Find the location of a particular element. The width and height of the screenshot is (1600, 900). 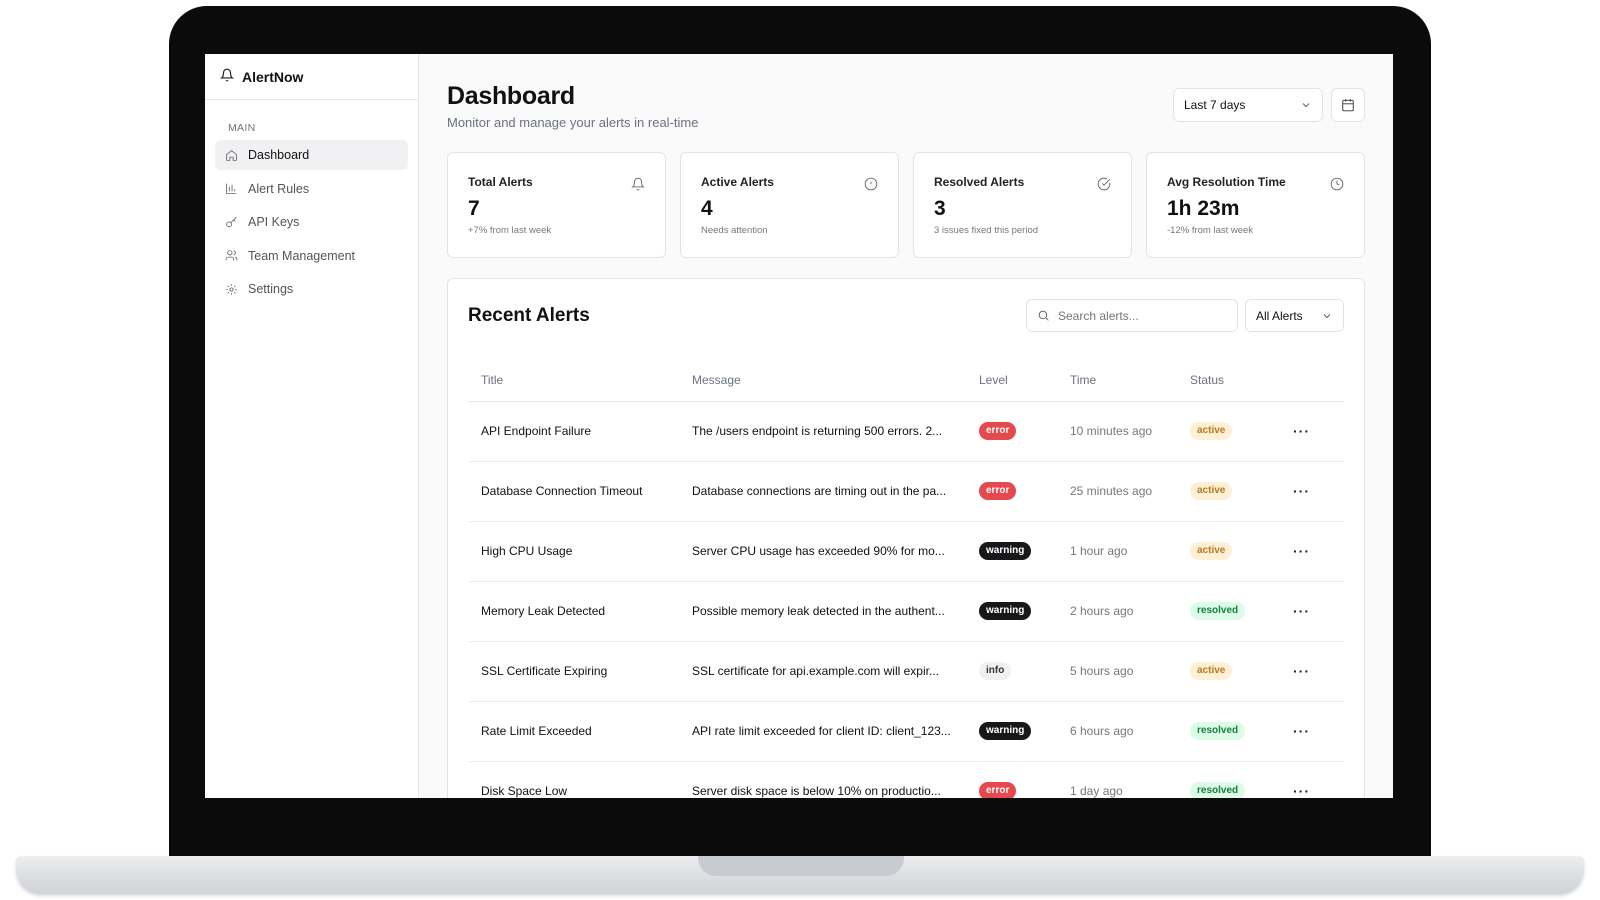

sidebar-item-label: Dashboard is located at coordinates (279, 155).